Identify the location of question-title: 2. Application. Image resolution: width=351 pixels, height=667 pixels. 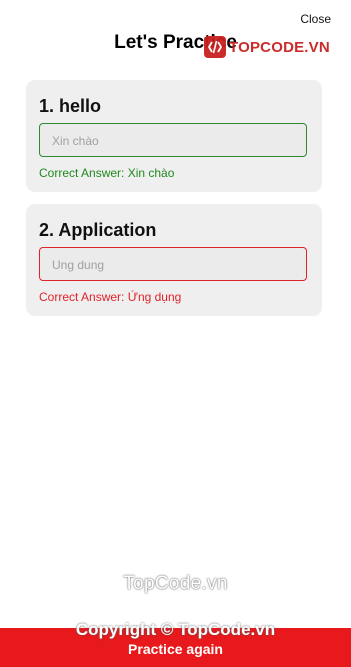
(98, 230).